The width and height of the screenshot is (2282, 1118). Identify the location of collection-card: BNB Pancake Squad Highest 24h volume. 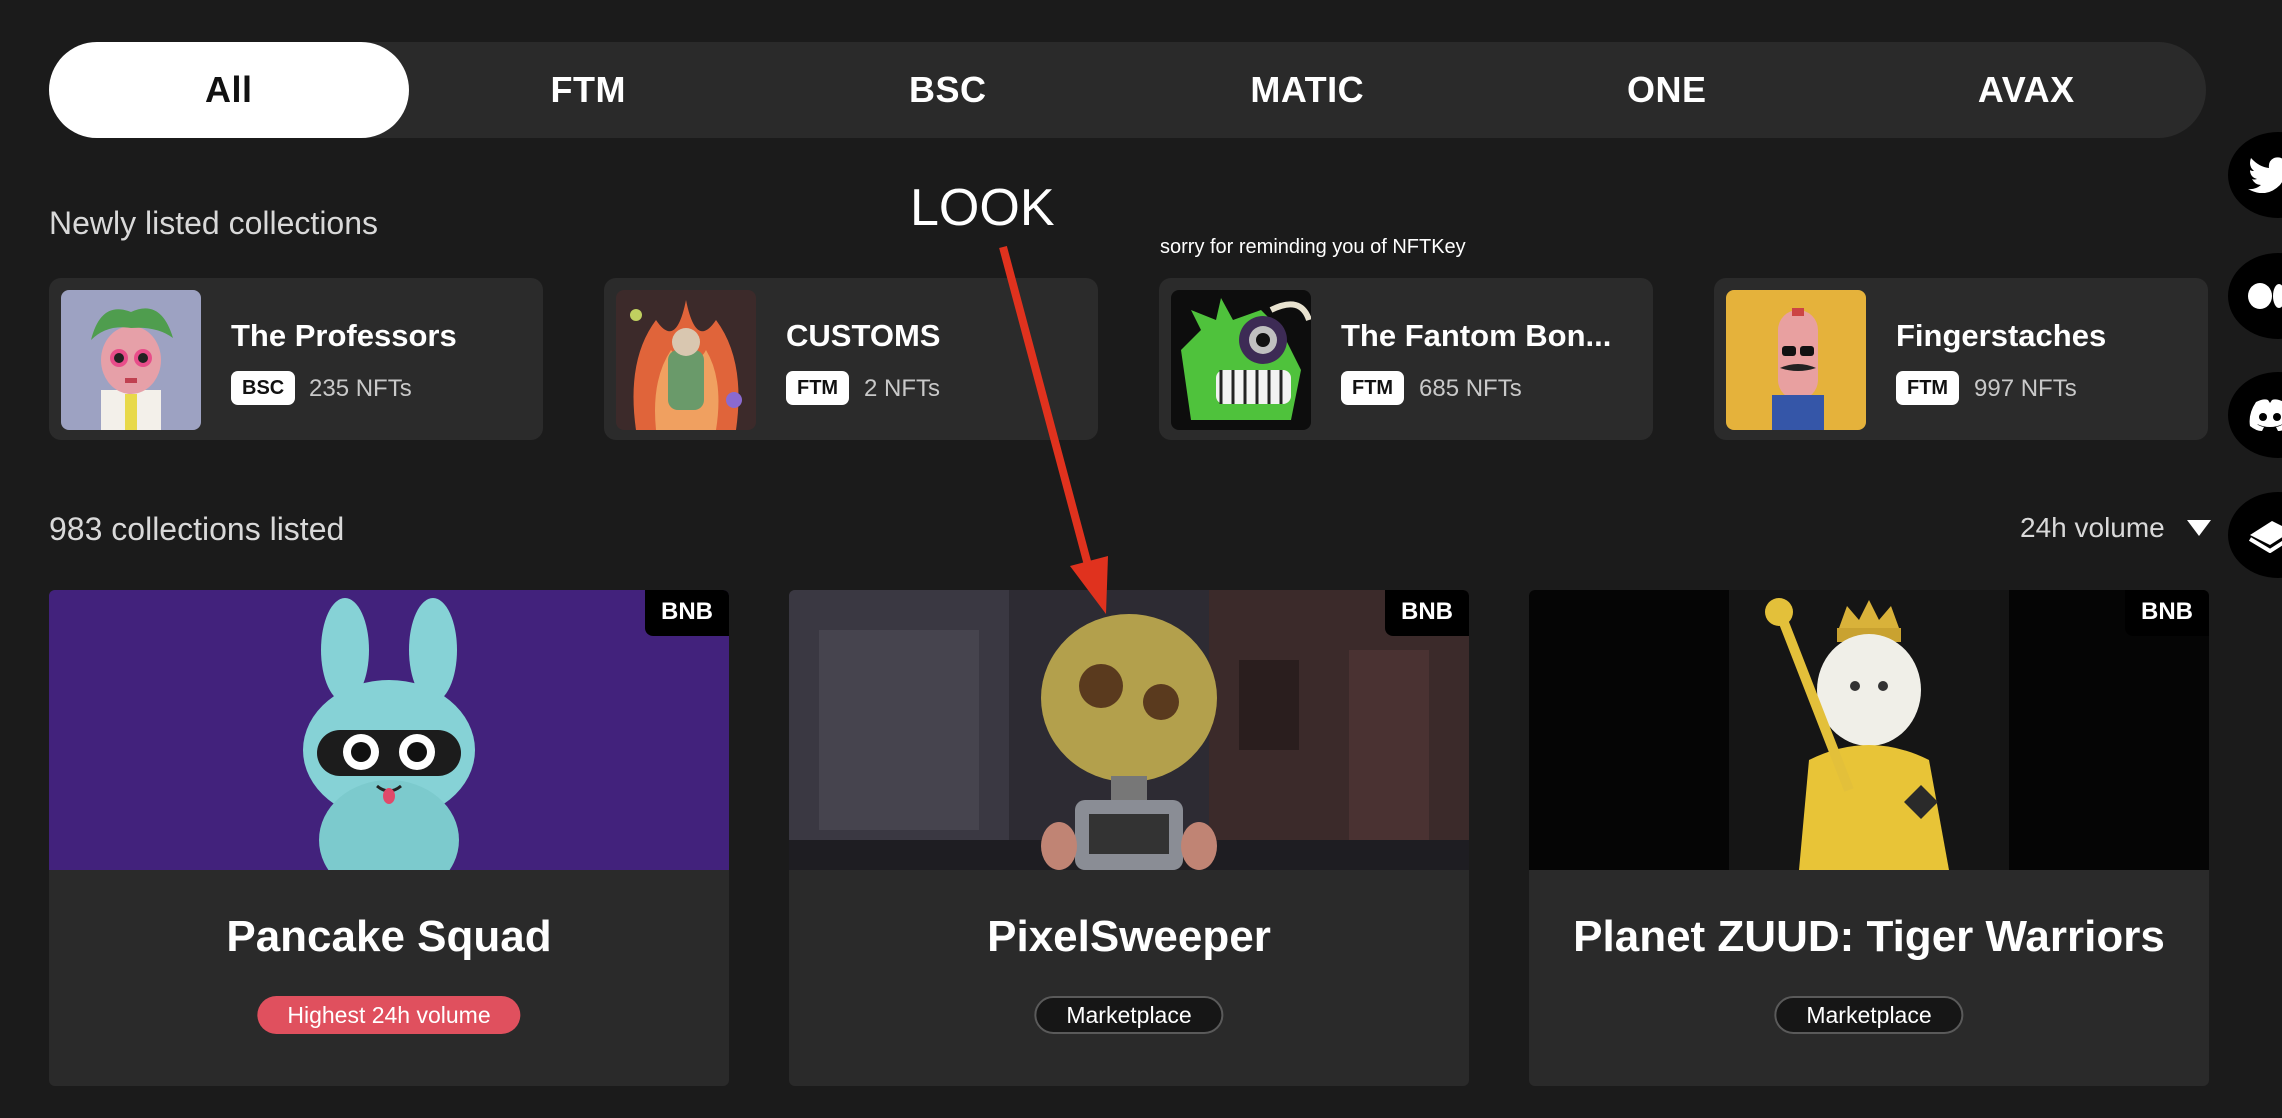
(389, 838).